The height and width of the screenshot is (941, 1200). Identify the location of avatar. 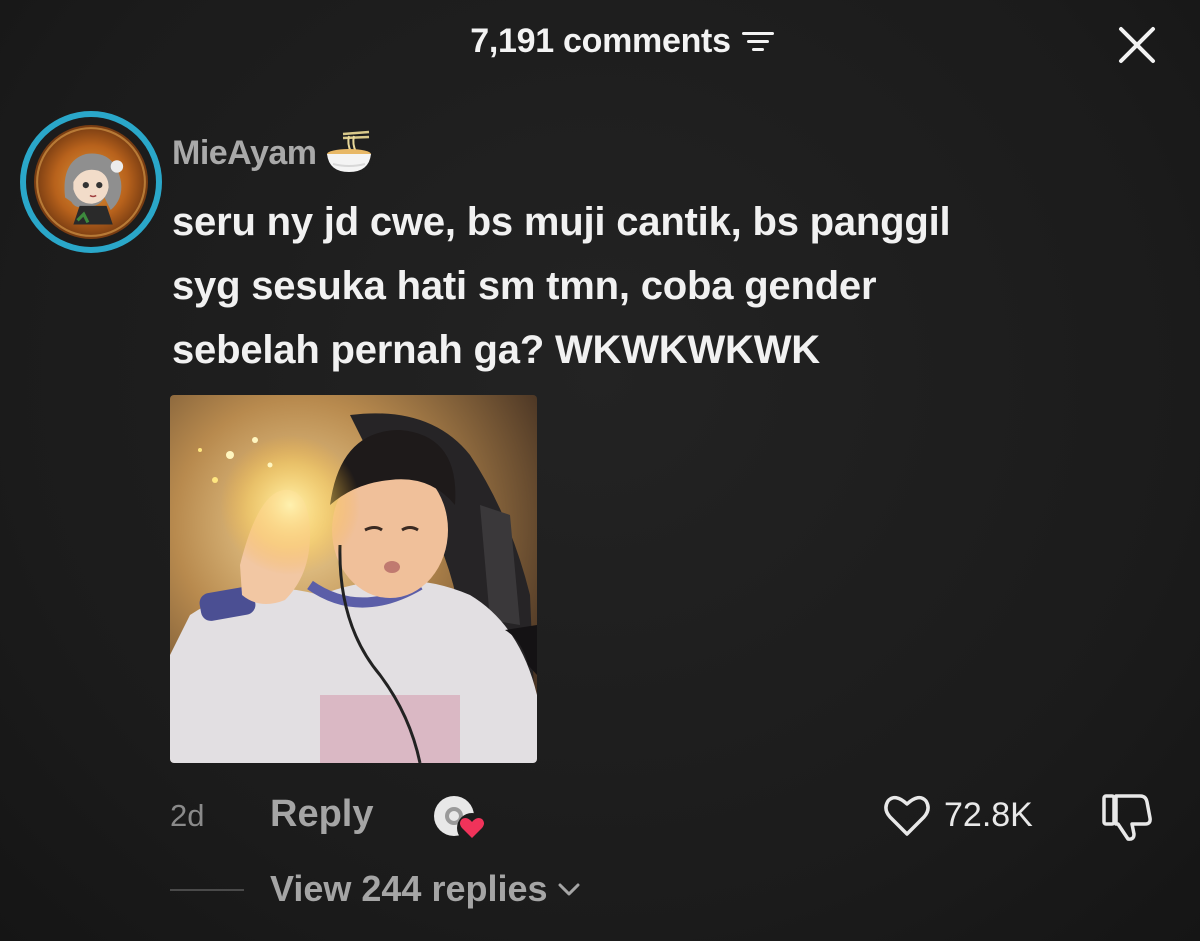
(91, 182).